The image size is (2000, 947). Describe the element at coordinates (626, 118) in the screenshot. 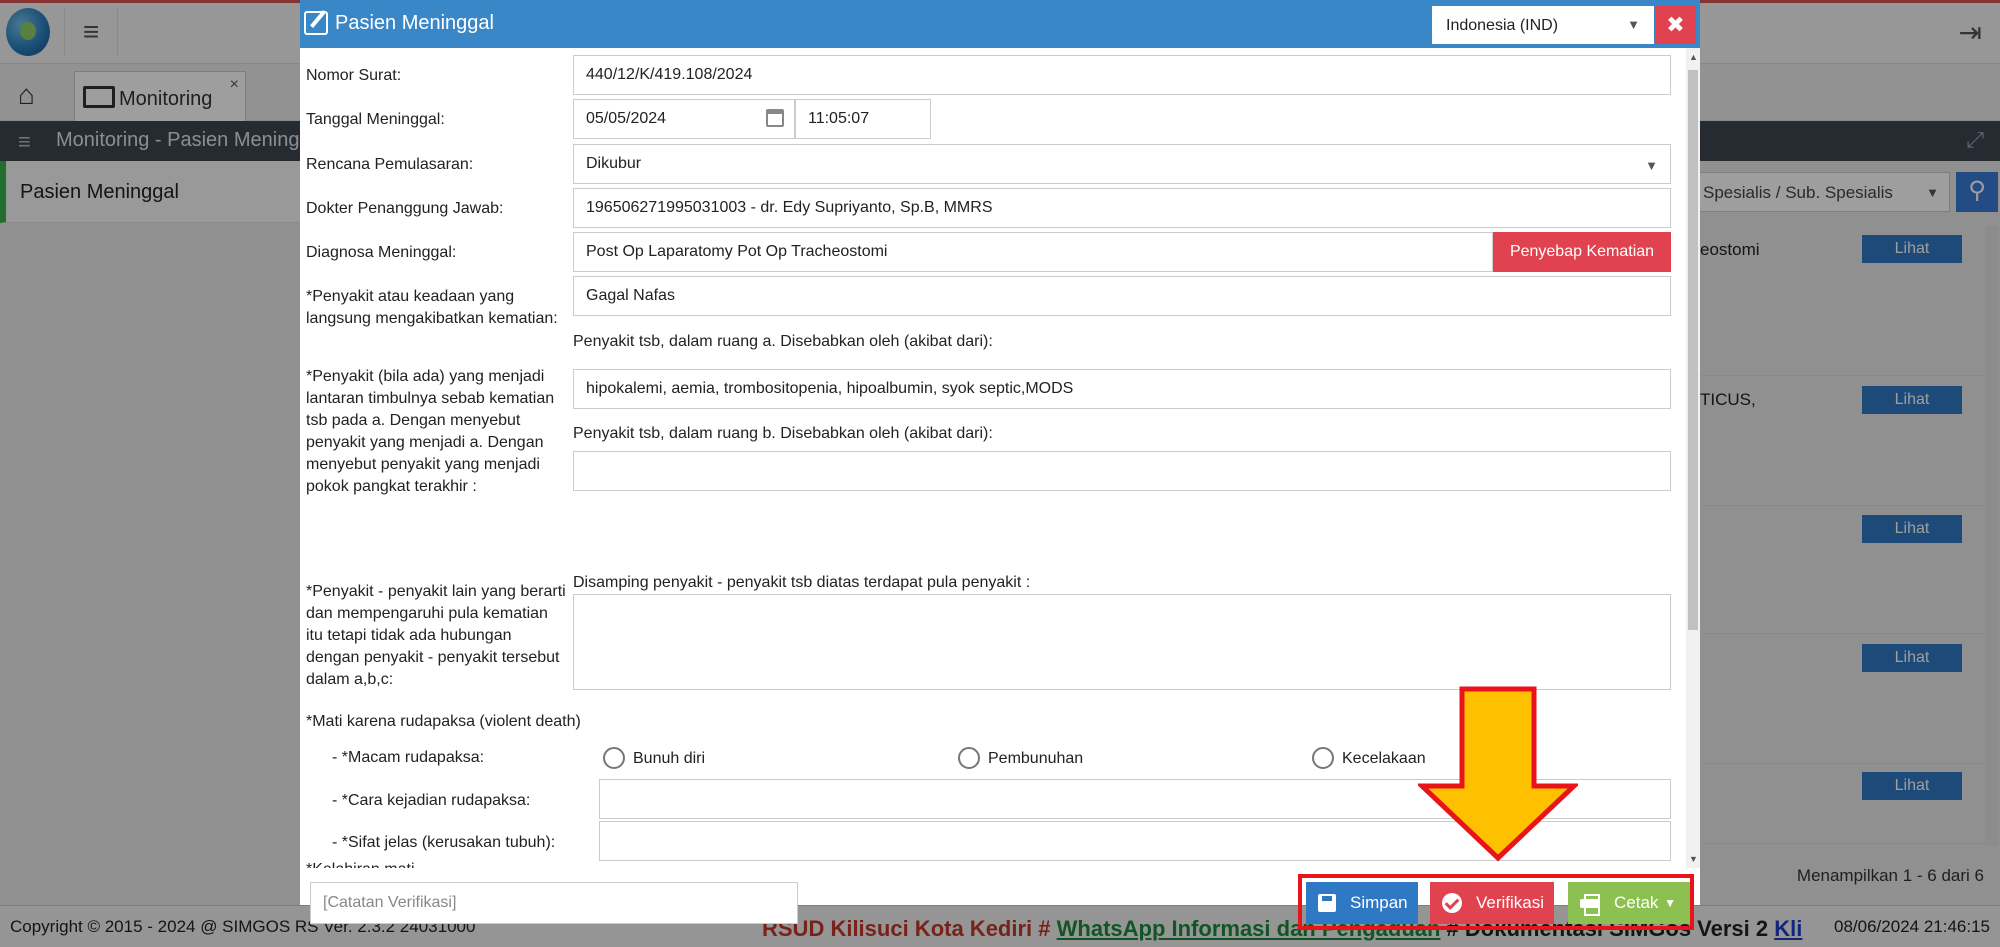

I see `tanggal-value: 05/05/2024` at that location.